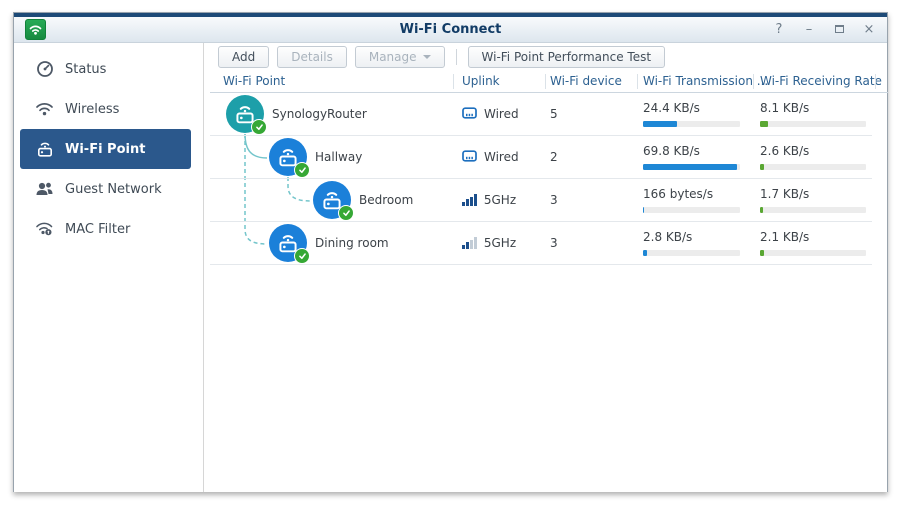 Image resolution: width=900 pixels, height=507 pixels. Describe the element at coordinates (541, 243) in the screenshot. I see `table-row: Dining room 5GHz 3 2.8 KB/s 2.1 KB/s` at that location.